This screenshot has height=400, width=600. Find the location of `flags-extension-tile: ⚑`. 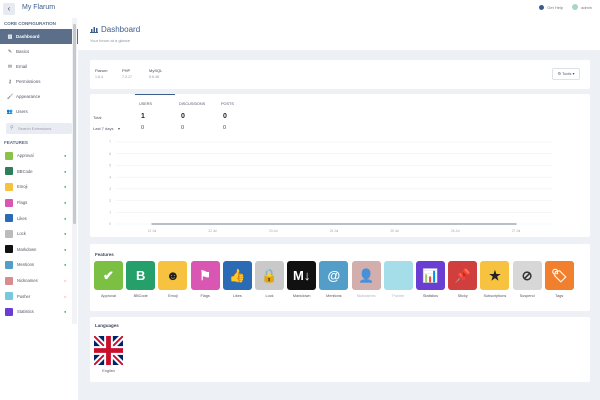

flags-extension-tile: ⚑ is located at coordinates (205, 275).